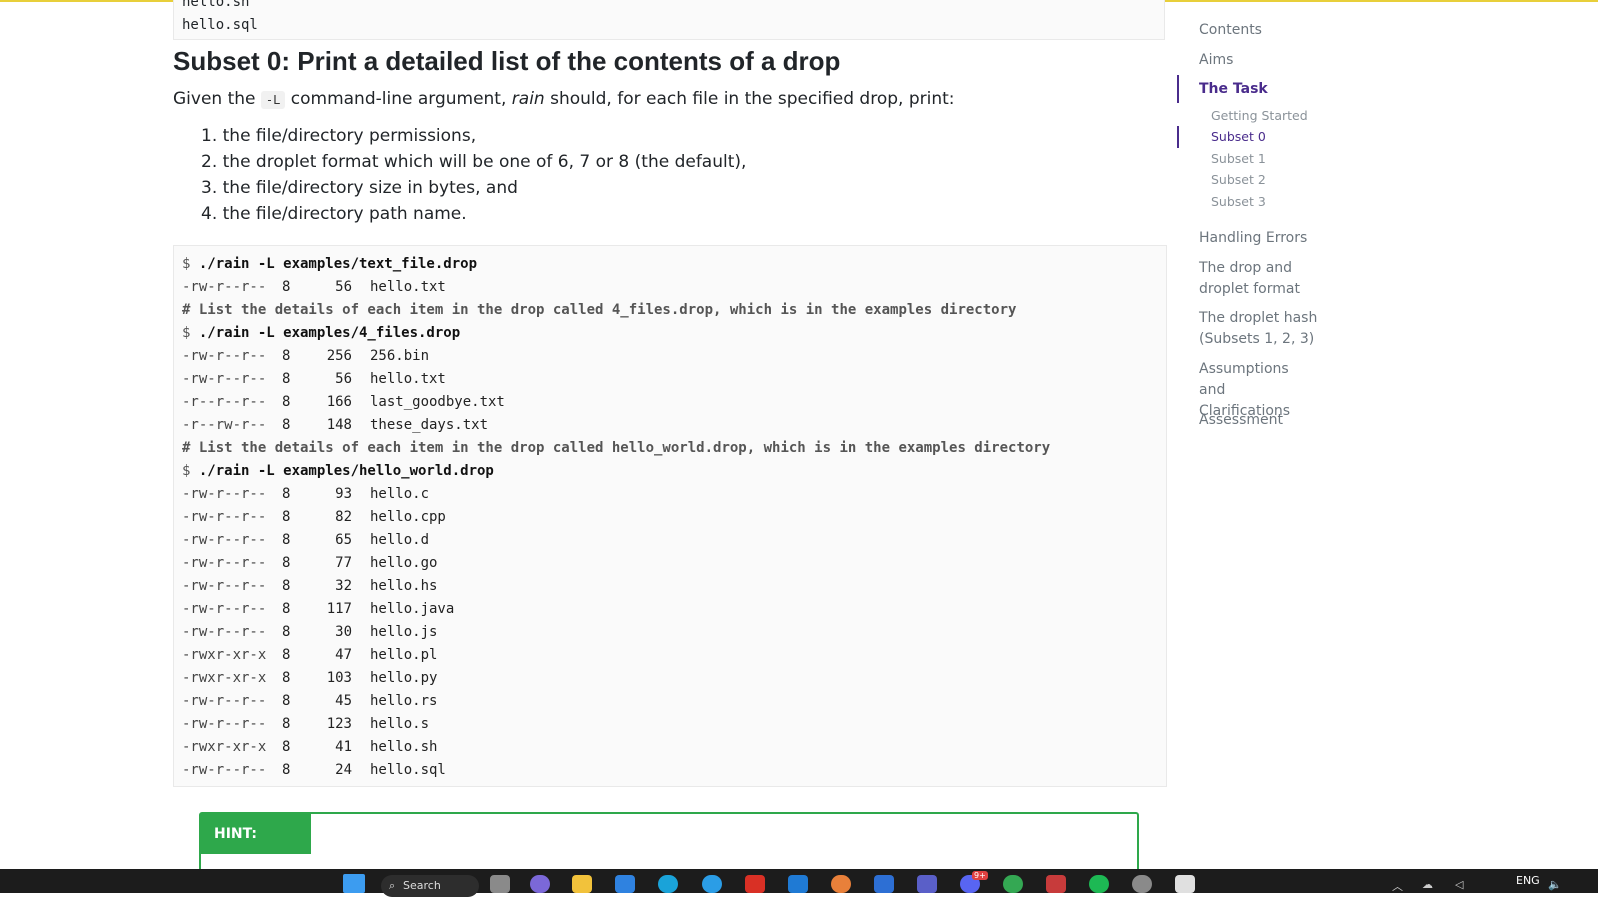  Describe the element at coordinates (670, 609) in the screenshot. I see `code-entry-line: -rw-r--r-- 8 117 hello.java` at that location.